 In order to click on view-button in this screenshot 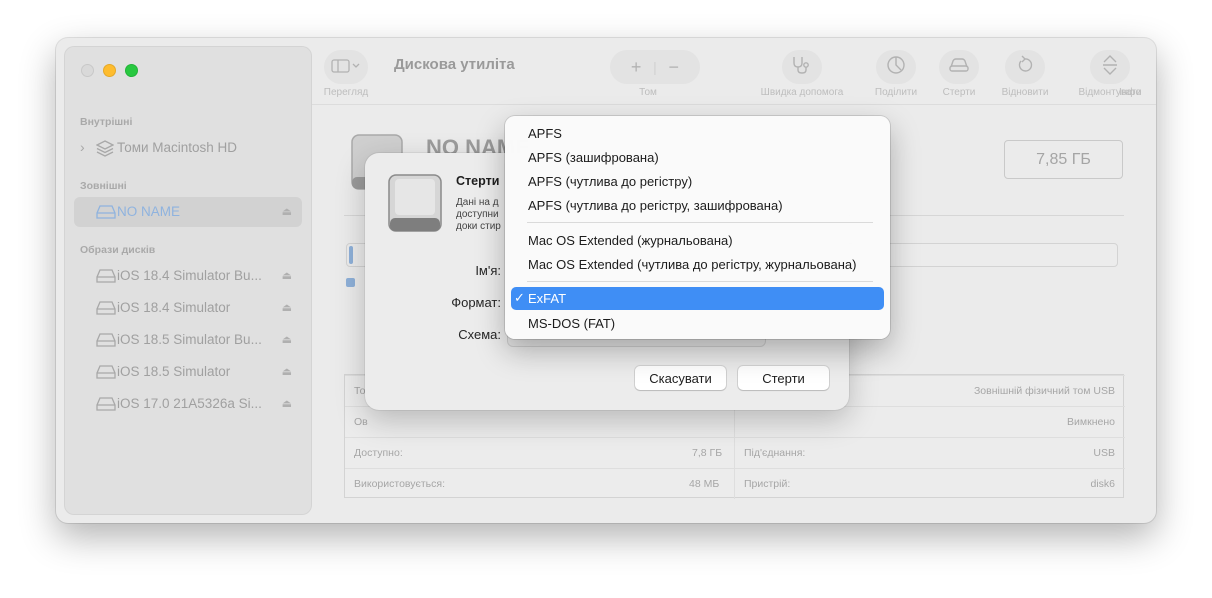, I will do `click(346, 67)`.